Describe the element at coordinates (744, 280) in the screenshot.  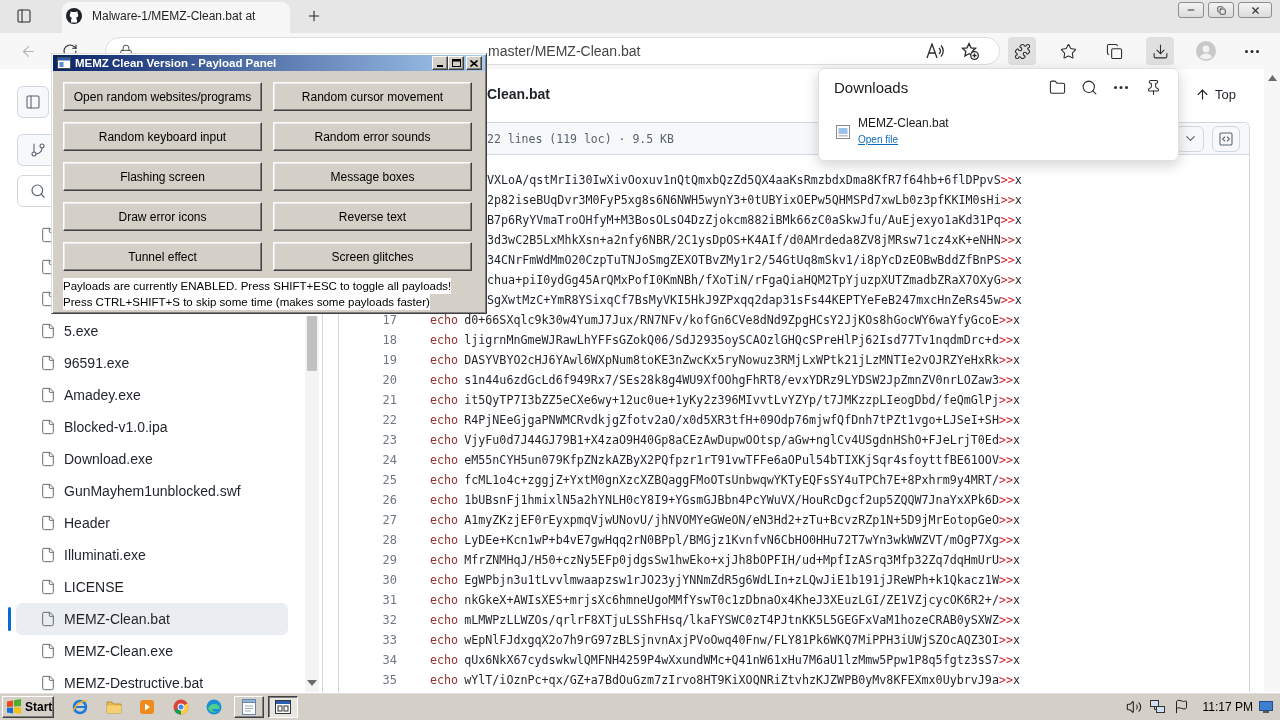
I see `code-text: chua+piI0ydGg45ArQMxPofI0KmNBh/fXoTiN/rFgaQiaHQM2TpYjuzpXUTZmadbZRaX7OXyG` at that location.